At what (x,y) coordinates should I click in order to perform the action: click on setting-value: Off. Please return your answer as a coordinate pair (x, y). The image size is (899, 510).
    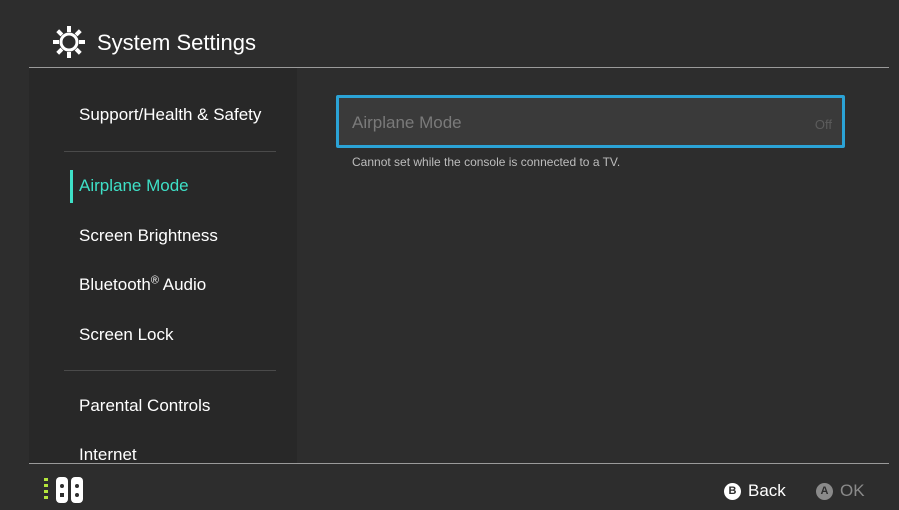
    Looking at the image, I should click on (823, 124).